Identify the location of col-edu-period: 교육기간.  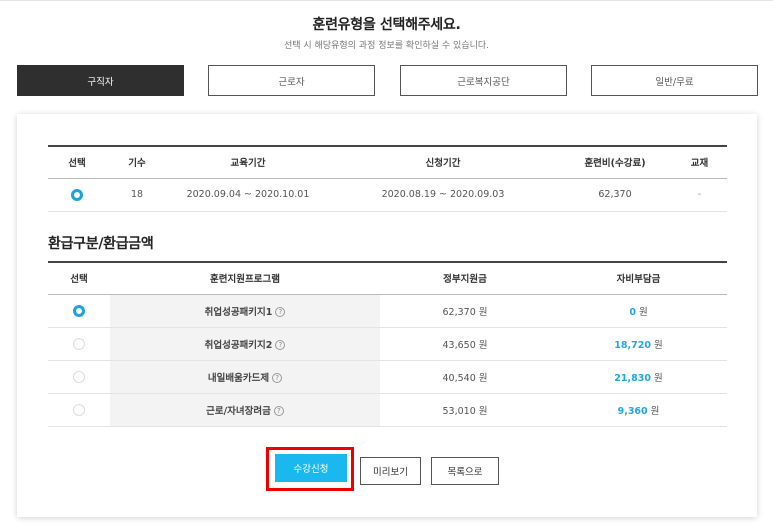
(248, 162).